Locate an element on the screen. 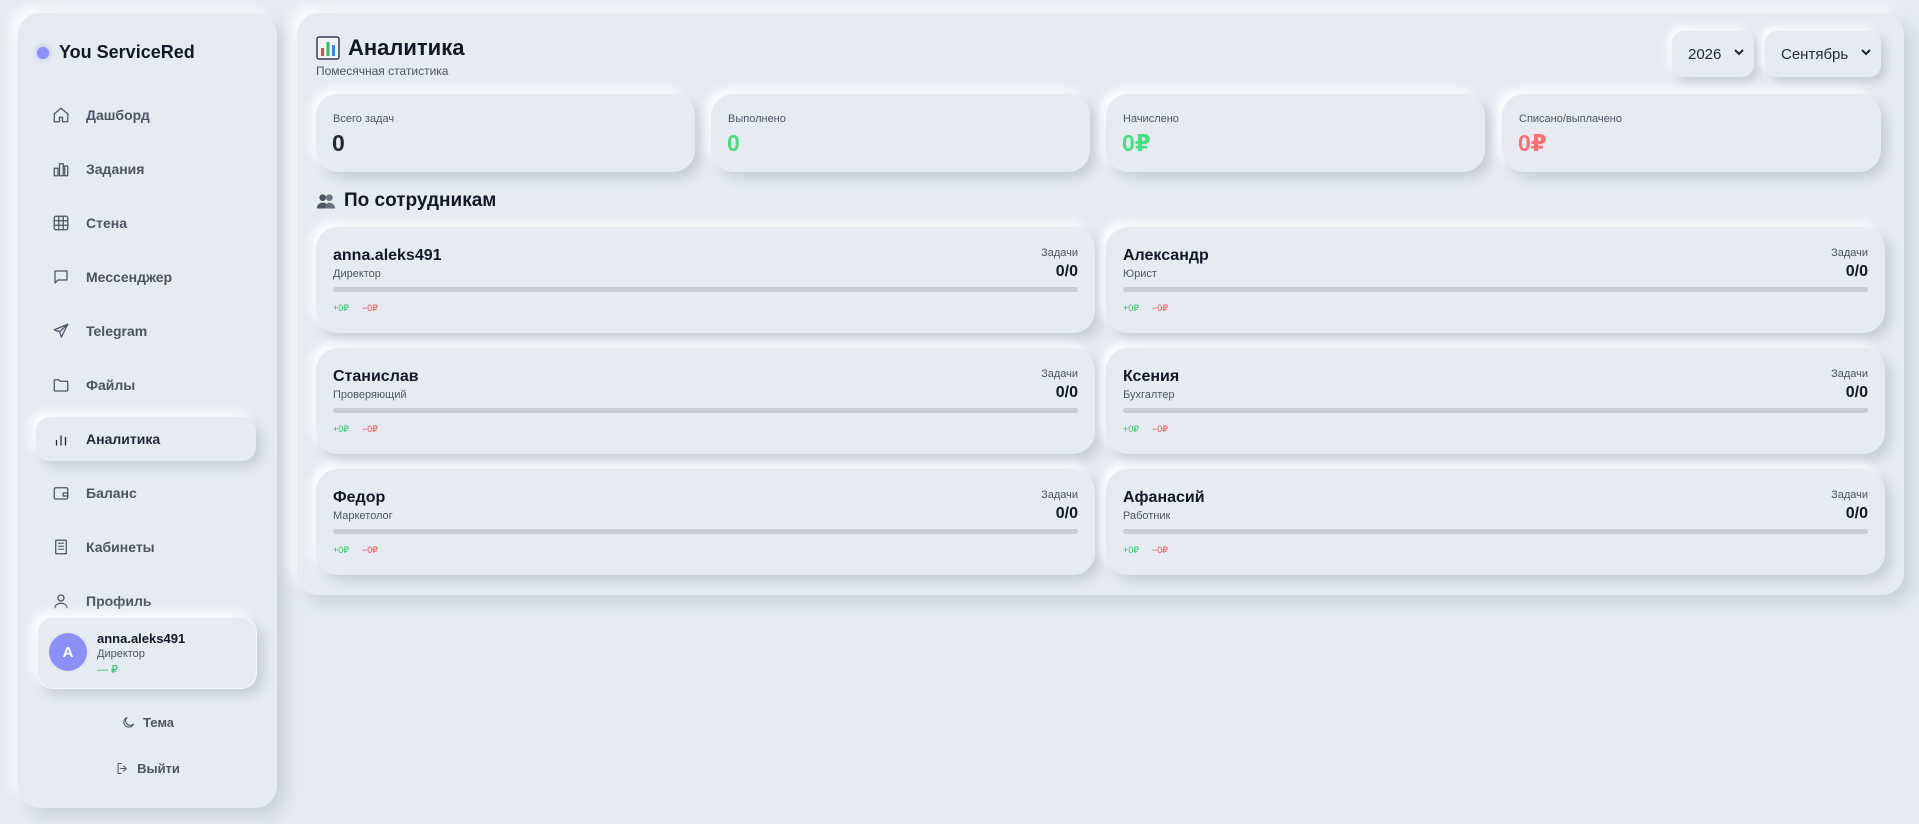 The width and height of the screenshot is (1919, 824). home-icon is located at coordinates (61, 115).